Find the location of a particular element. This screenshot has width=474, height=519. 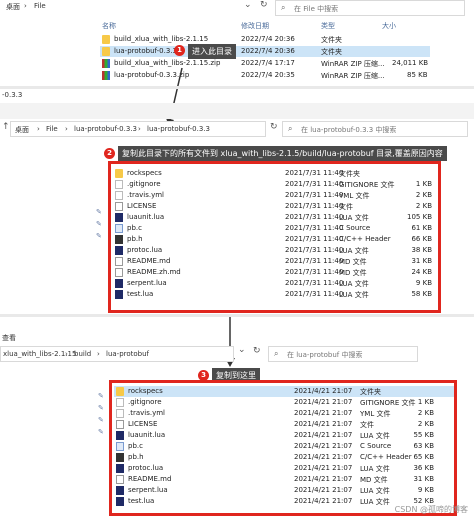

file-row: pb.h 2021/4/21 21:07 C/C++ Header 65 KB is located at coordinates (284, 457).